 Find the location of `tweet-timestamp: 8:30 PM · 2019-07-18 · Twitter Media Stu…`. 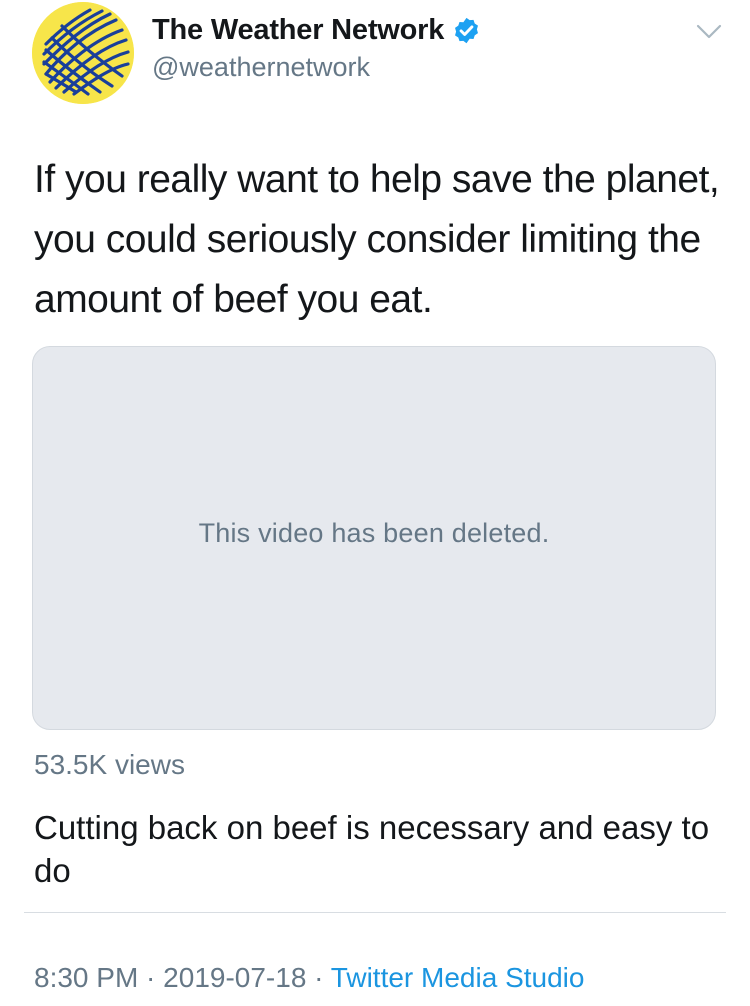

tweet-timestamp: 8:30 PM · 2019-07-18 · Twitter Media Stu… is located at coordinates (309, 978).